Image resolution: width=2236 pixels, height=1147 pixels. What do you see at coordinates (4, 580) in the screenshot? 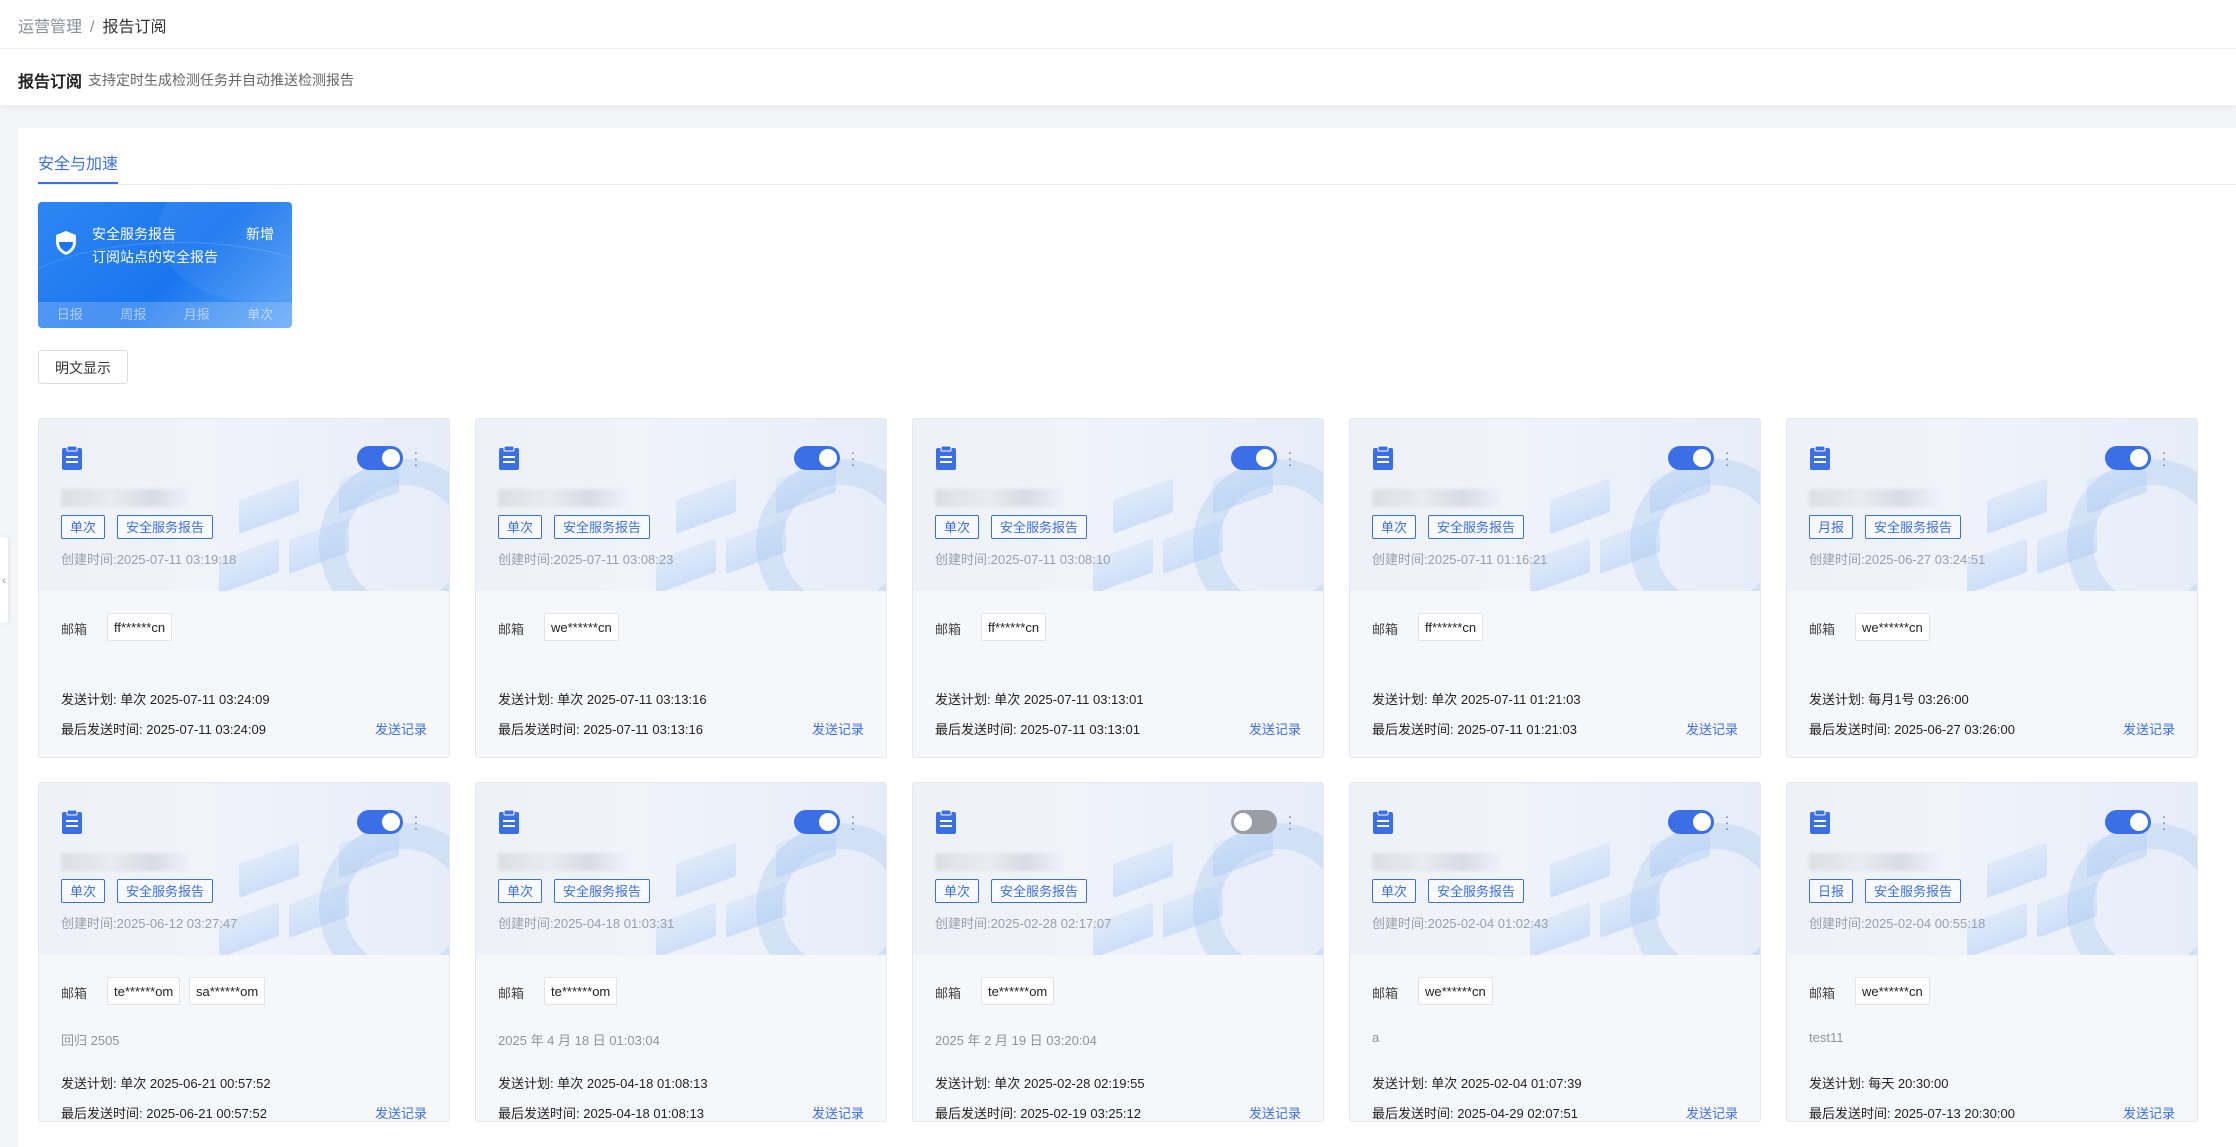
I see `collapse-sidebar-handle: ‹` at bounding box center [4, 580].